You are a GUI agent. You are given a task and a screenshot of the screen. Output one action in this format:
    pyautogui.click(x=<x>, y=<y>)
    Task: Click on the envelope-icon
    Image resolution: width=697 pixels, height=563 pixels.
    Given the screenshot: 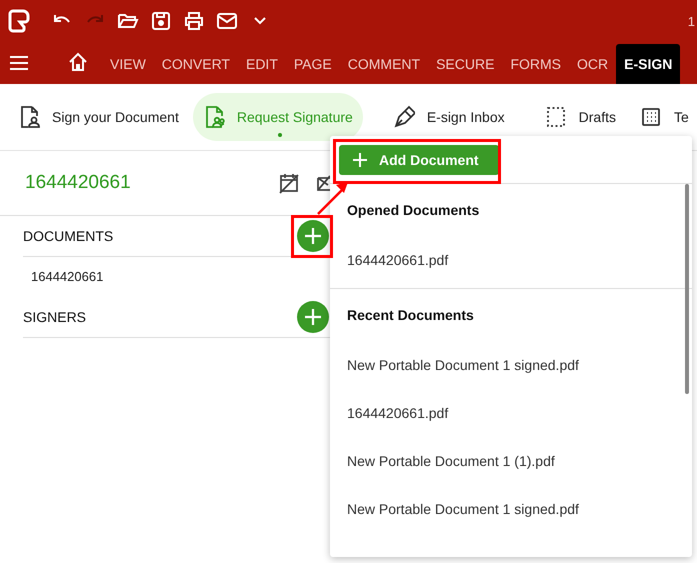 What is the action you would take?
    pyautogui.click(x=227, y=21)
    